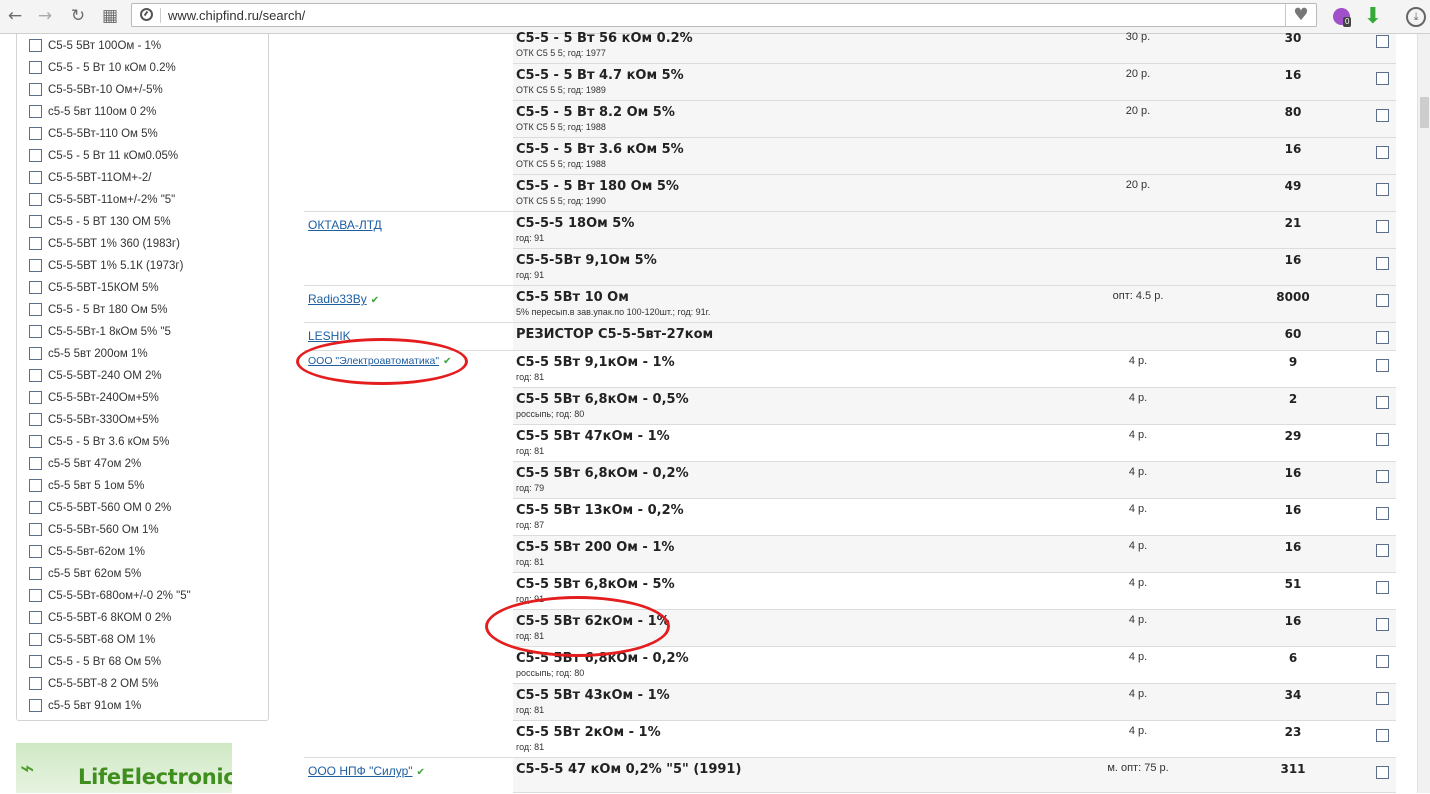 The width and height of the screenshot is (1430, 794). I want to click on item-quantity: 34, so click(1293, 695).